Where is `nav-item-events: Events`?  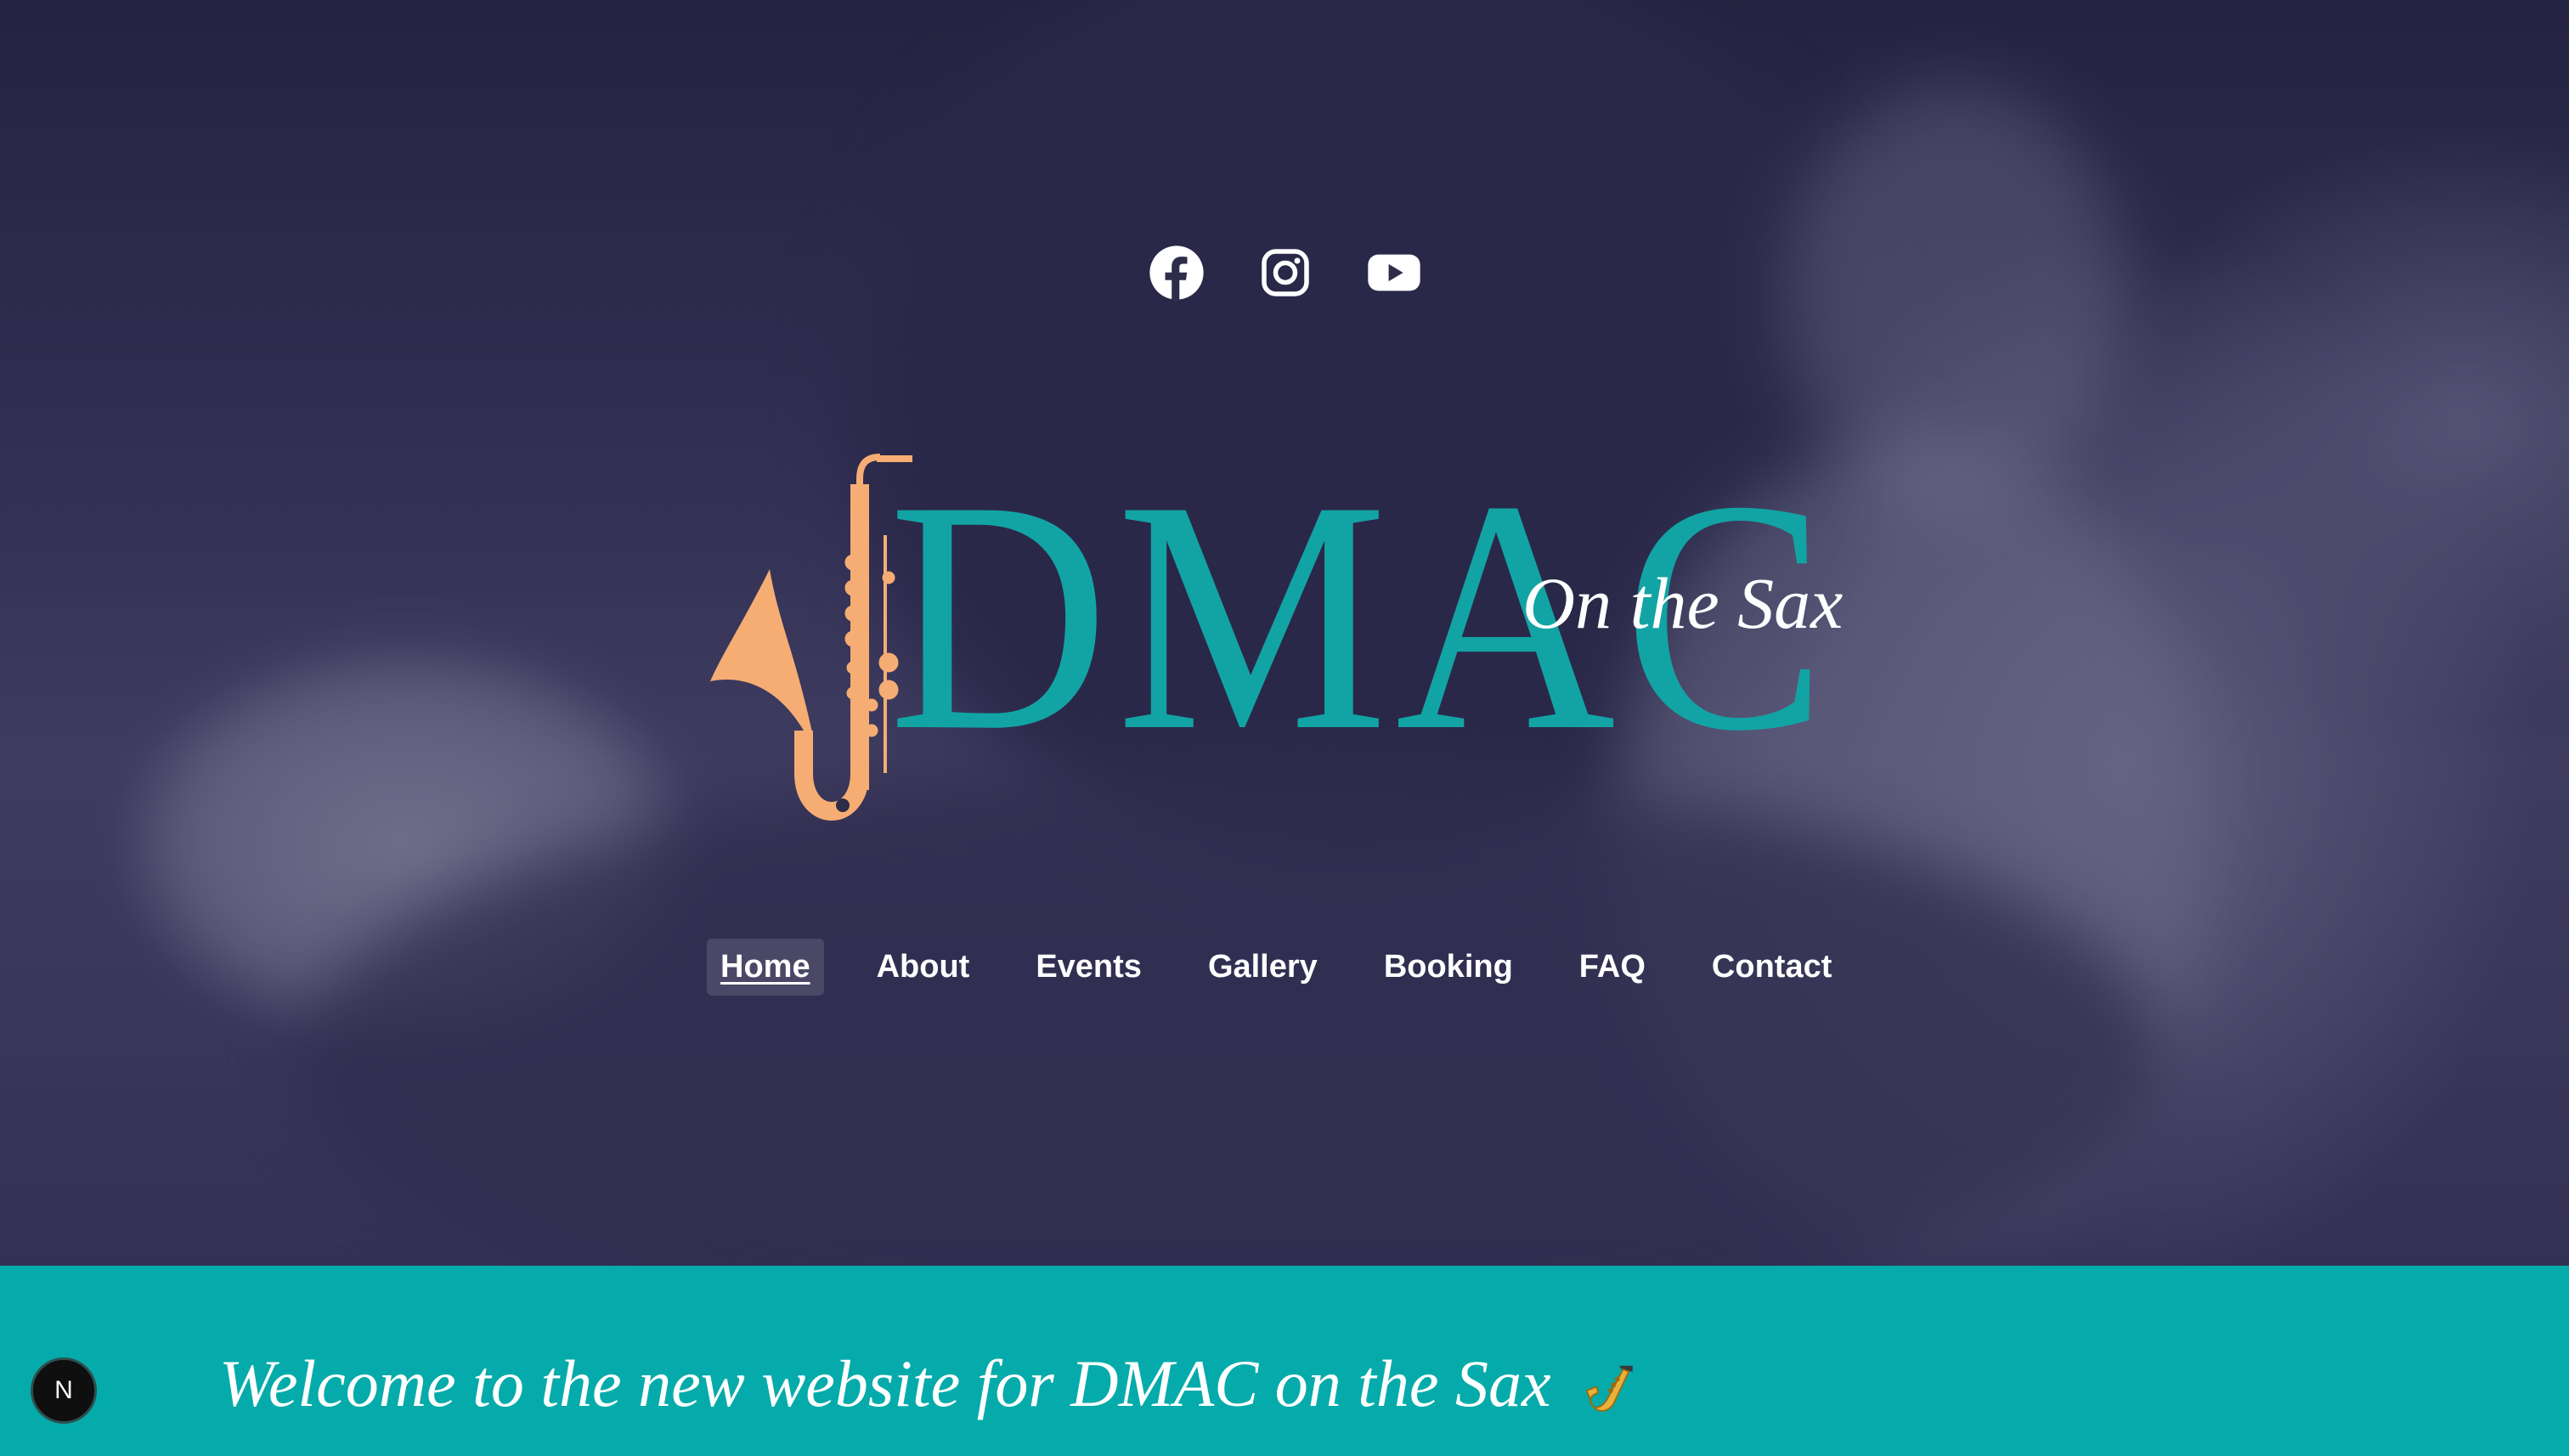
nav-item-events: Events is located at coordinates (1088, 967).